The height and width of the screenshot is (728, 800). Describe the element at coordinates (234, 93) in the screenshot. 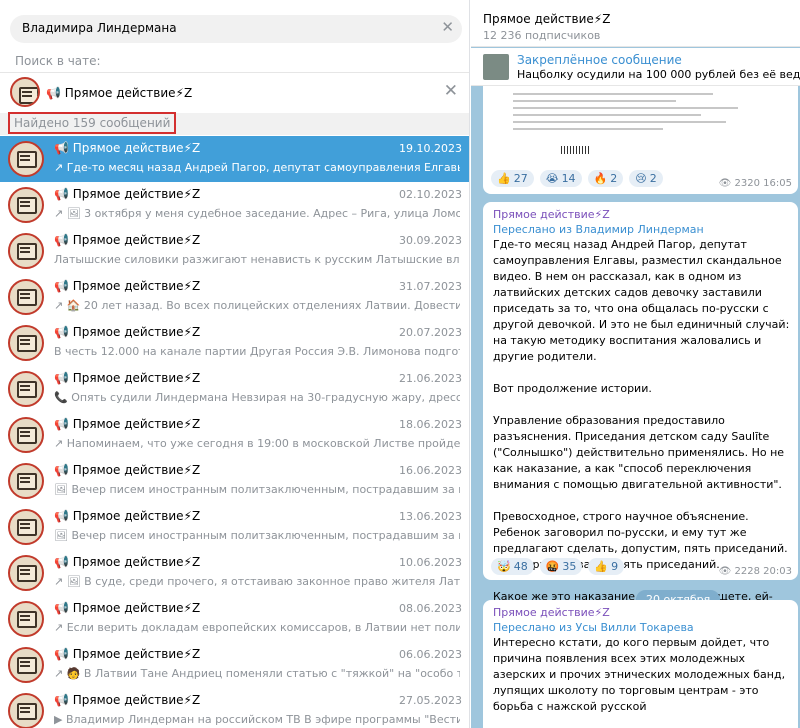

I see `chat-filter-chip: 📢 Прямое действие⚡Z ✕` at that location.